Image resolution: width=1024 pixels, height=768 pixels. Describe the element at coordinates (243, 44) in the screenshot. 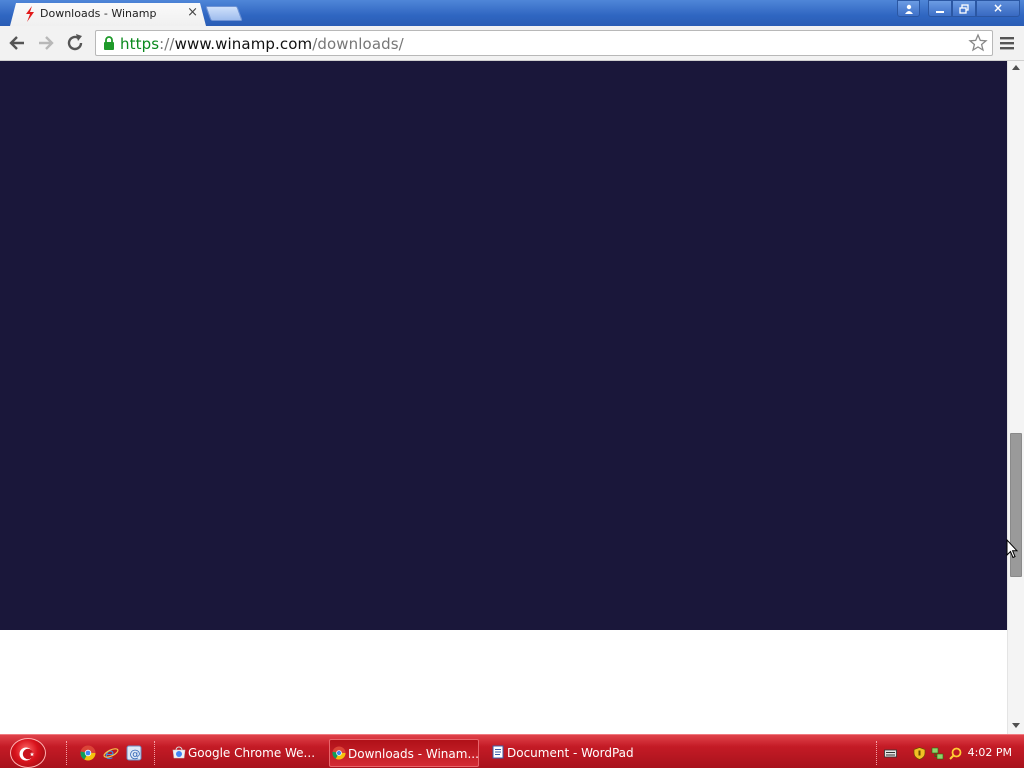

I see `url-host: www.winamp.com` at that location.